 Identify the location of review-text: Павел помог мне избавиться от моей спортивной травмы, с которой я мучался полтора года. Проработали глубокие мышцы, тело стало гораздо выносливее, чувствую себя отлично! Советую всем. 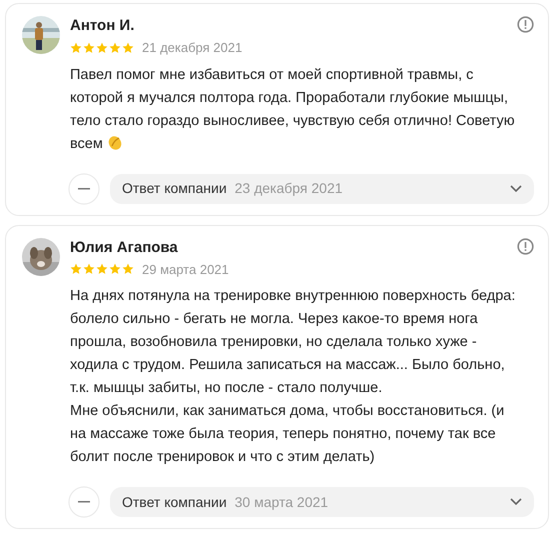
(293, 110).